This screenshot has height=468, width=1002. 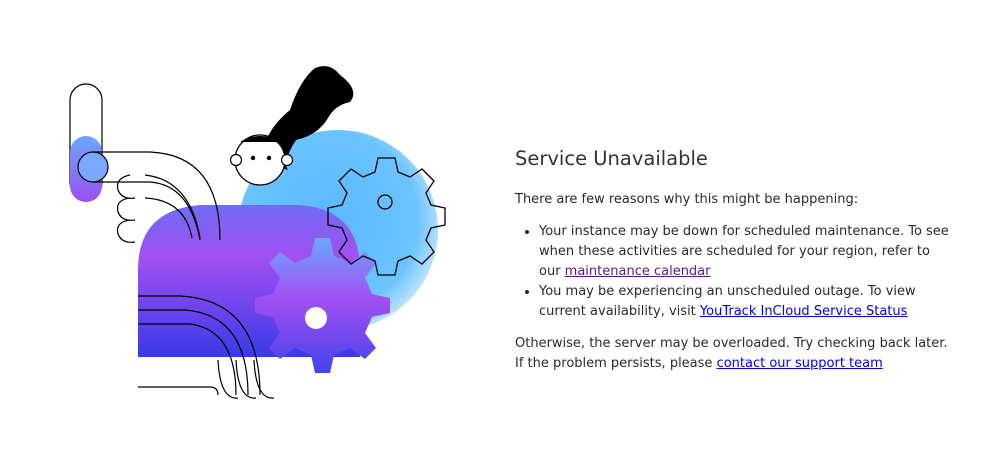 What do you see at coordinates (800, 363) in the screenshot?
I see `contact-support-link: contact our support team` at bounding box center [800, 363].